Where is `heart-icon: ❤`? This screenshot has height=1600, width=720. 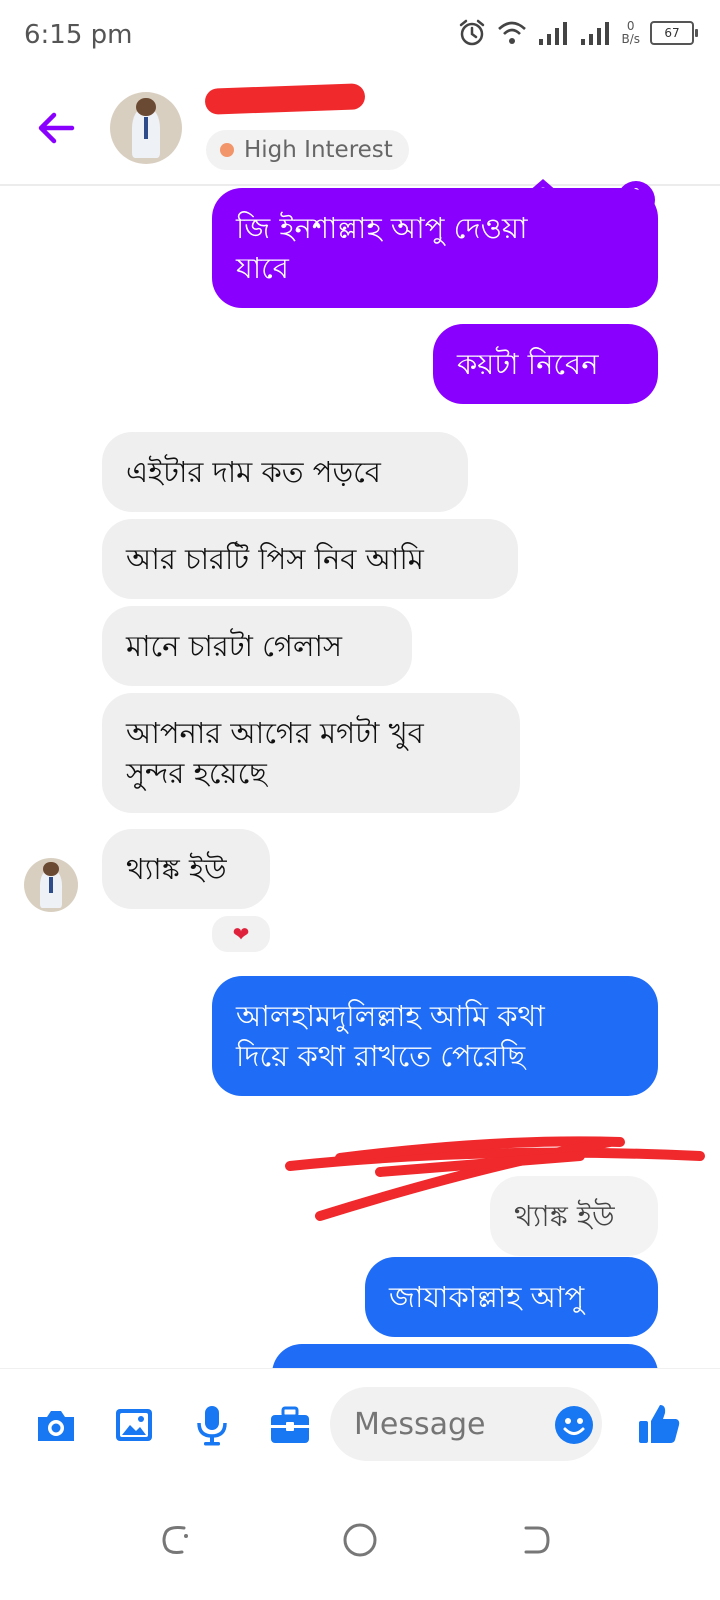
heart-icon: ❤ is located at coordinates (241, 934).